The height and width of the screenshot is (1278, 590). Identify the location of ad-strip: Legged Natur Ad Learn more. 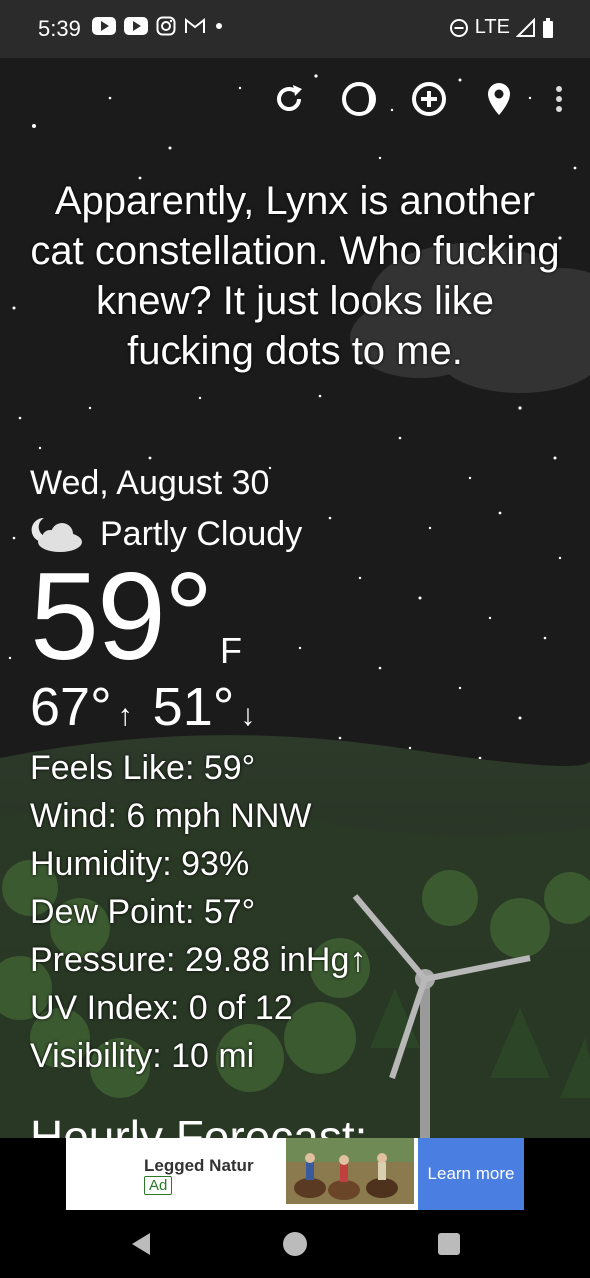
(295, 1174).